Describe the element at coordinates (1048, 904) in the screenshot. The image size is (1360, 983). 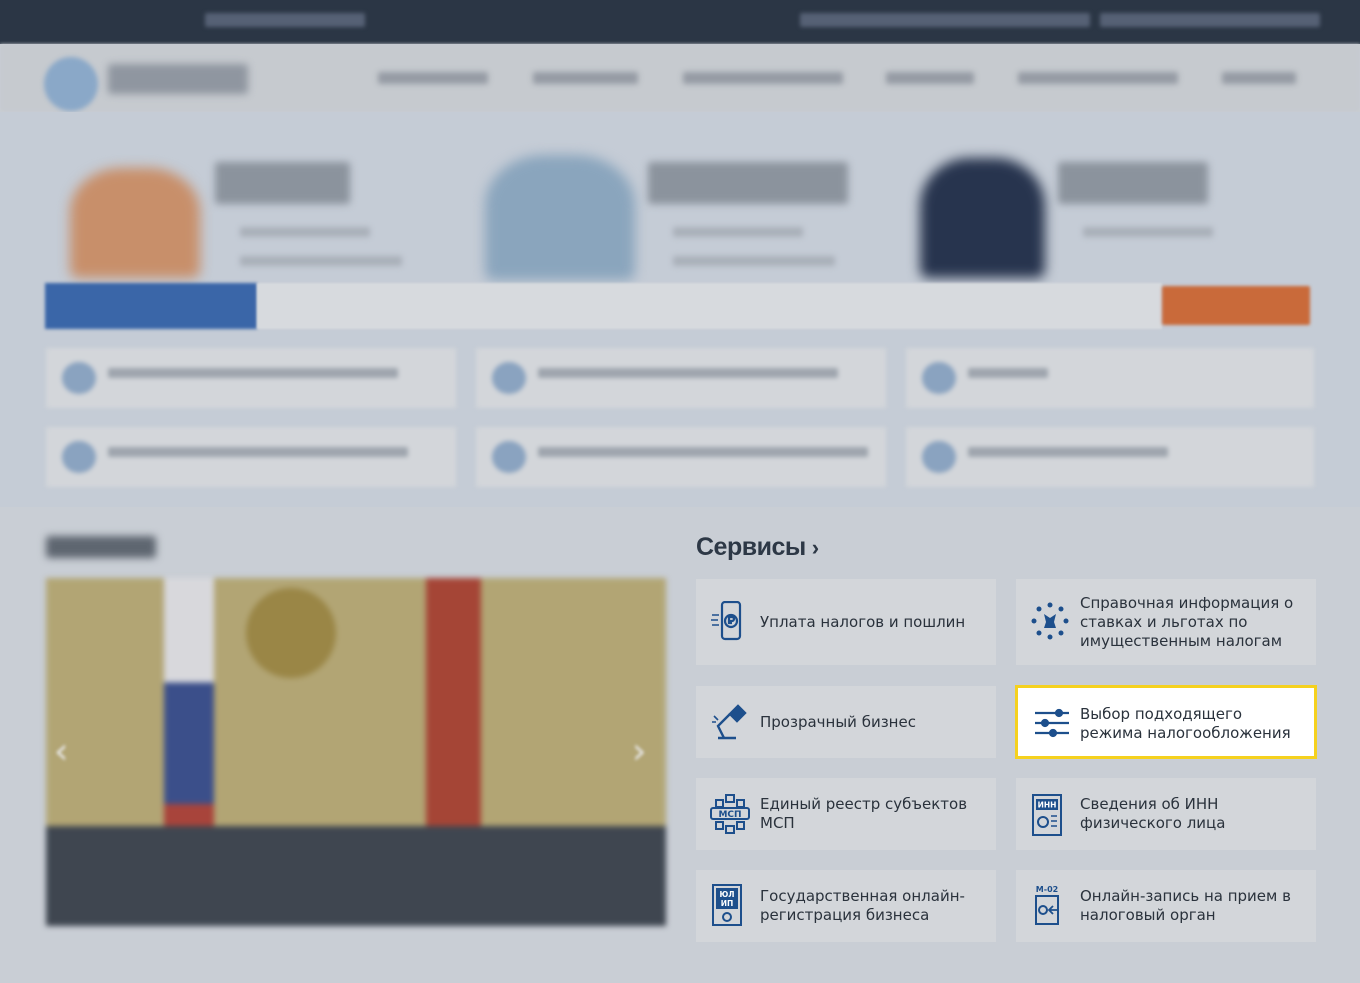
I see `m02-document-icon: М-02` at that location.